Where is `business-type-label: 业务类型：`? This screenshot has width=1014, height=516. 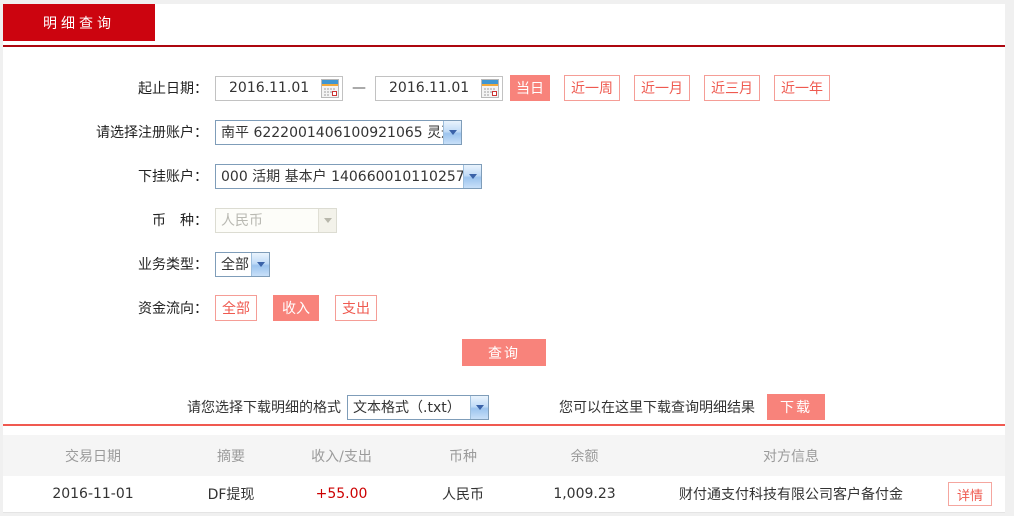 business-type-label: 业务类型： is located at coordinates (173, 265).